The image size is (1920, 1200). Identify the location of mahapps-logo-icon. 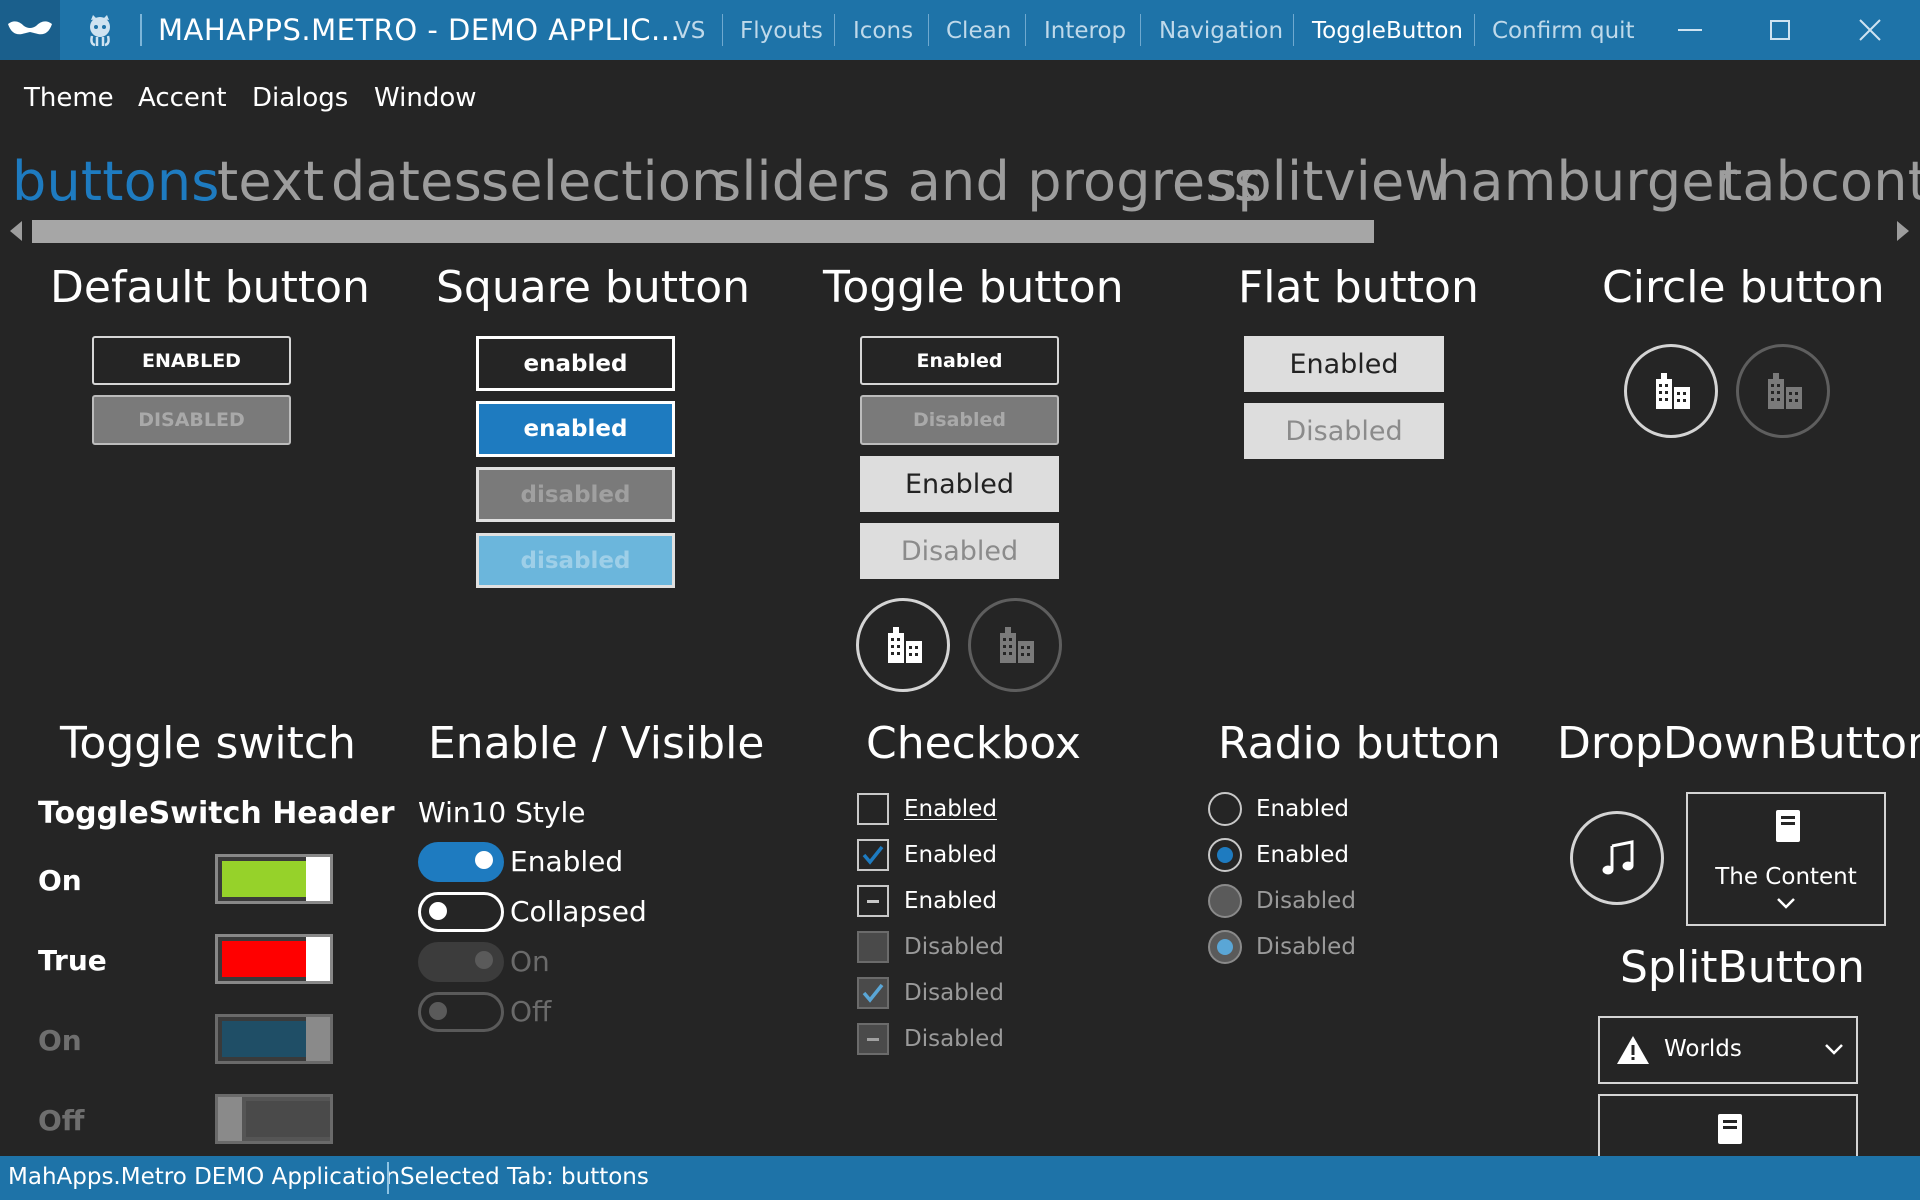
(30, 30).